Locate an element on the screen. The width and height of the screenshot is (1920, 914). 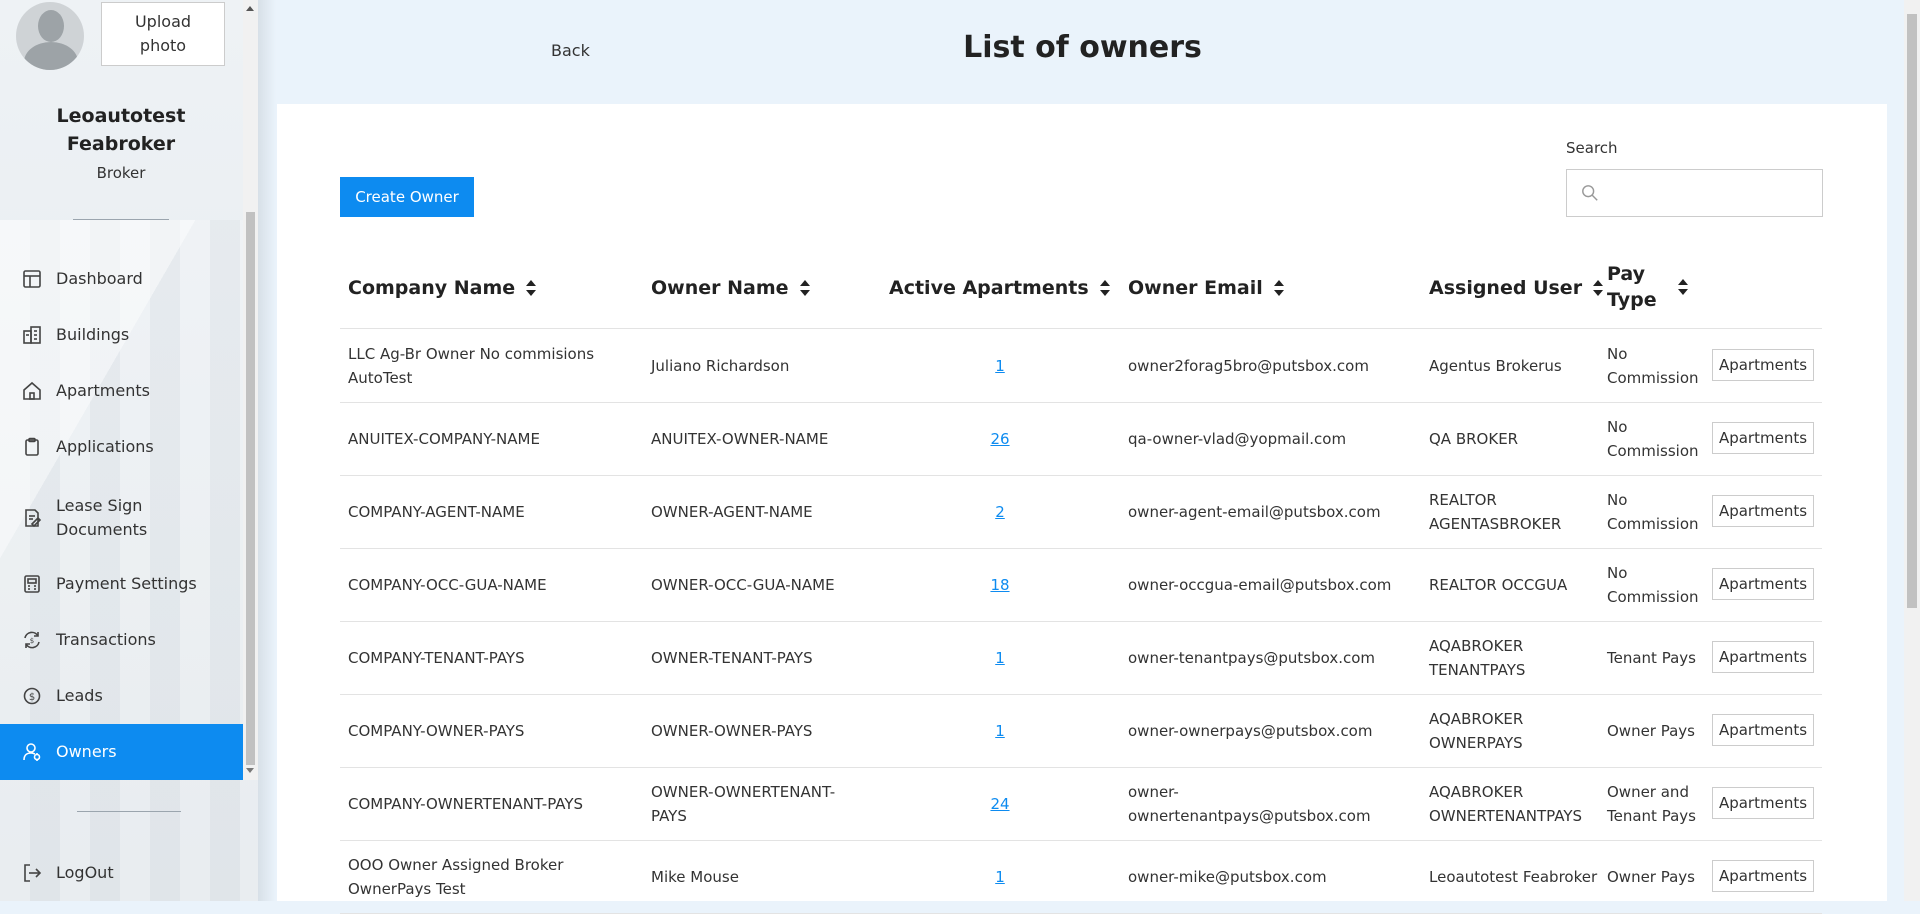
payment-settings-icon is located at coordinates (32, 584).